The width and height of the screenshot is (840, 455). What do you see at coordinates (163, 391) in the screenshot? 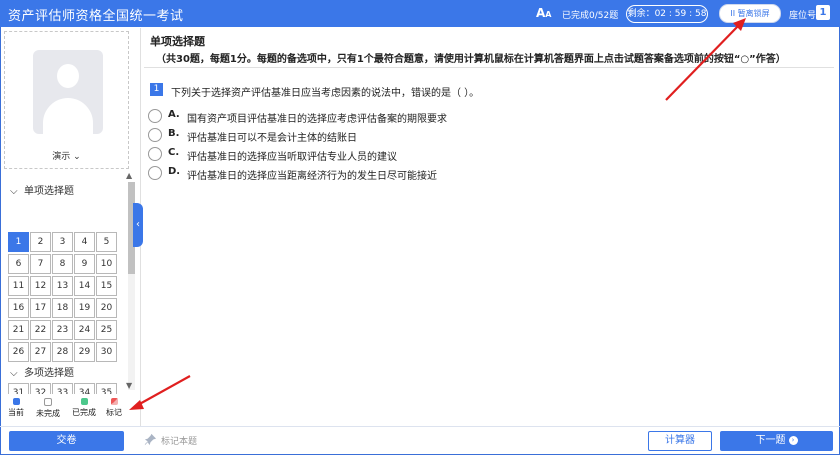
I see `annotation-arrow-bottom` at bounding box center [163, 391].